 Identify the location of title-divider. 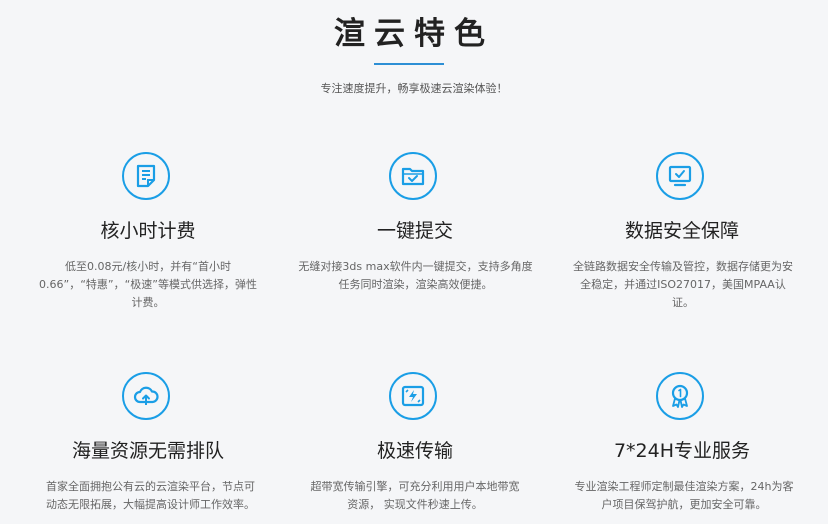
(409, 64).